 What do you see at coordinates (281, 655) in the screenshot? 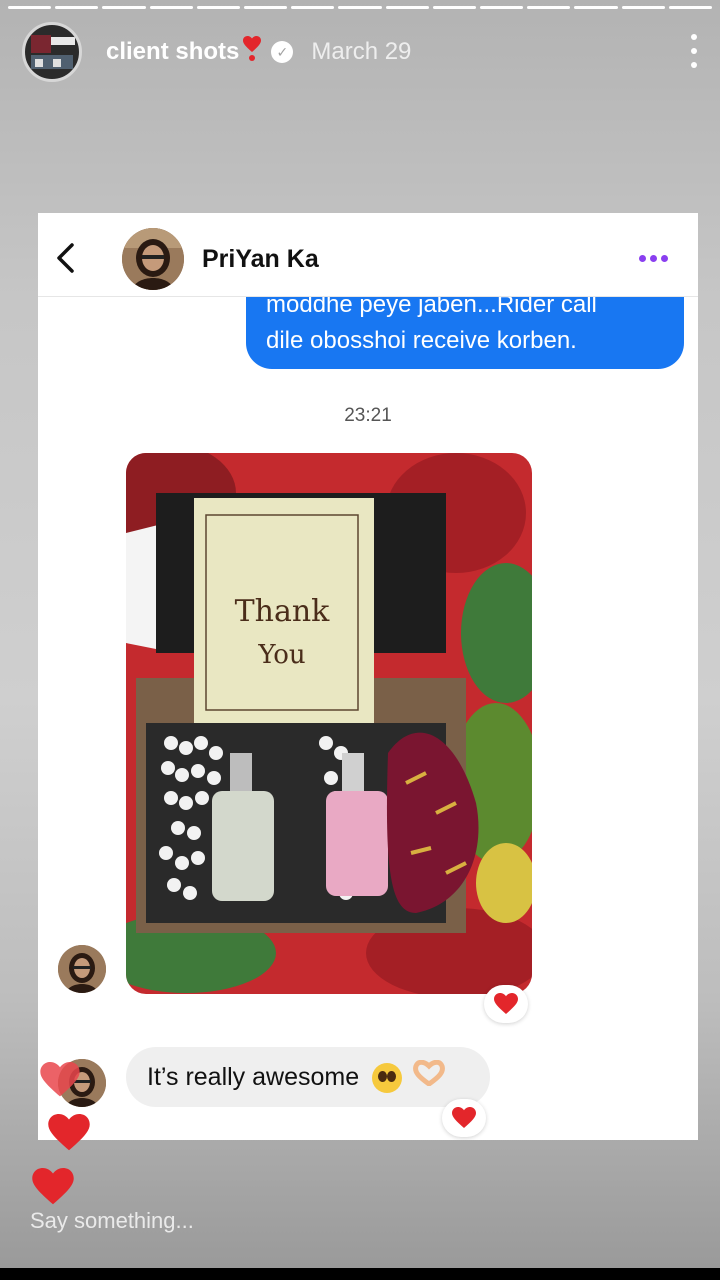
I see `thank-you-card-line: You` at bounding box center [281, 655].